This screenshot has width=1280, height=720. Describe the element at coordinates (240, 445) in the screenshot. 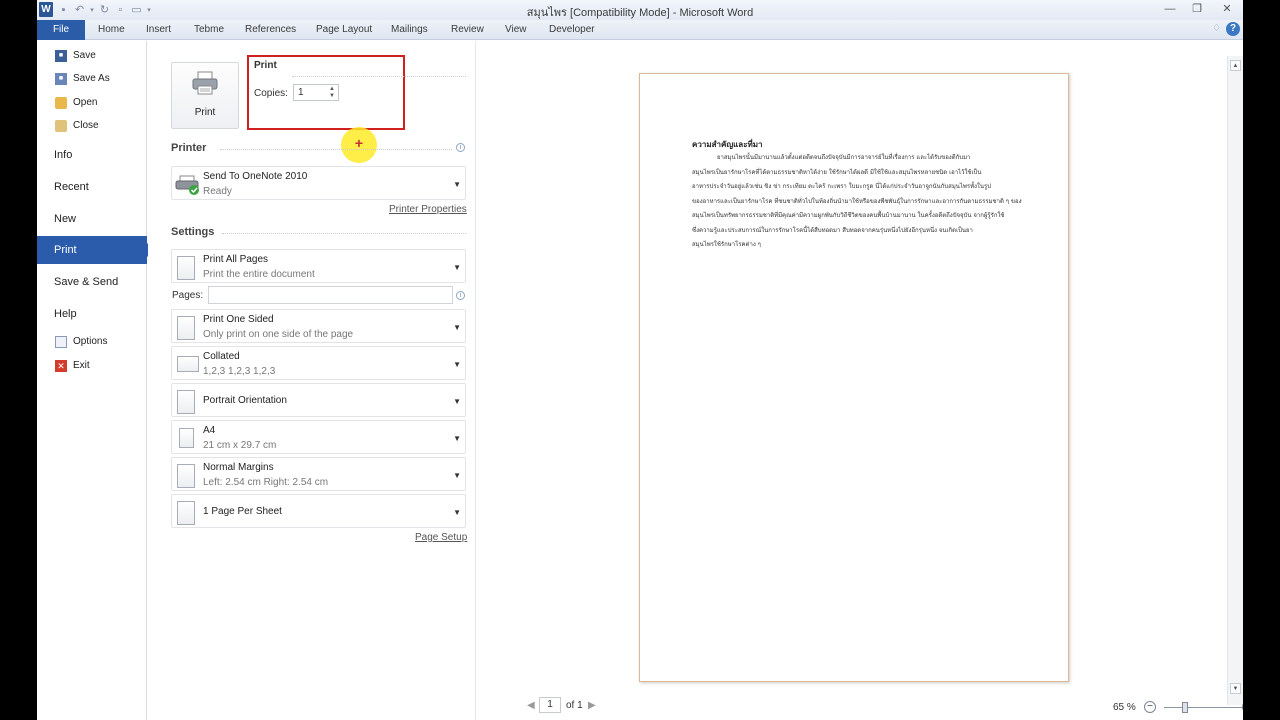

I see `paper-size-subtitle: 21 cm x 29.7 cm` at that location.